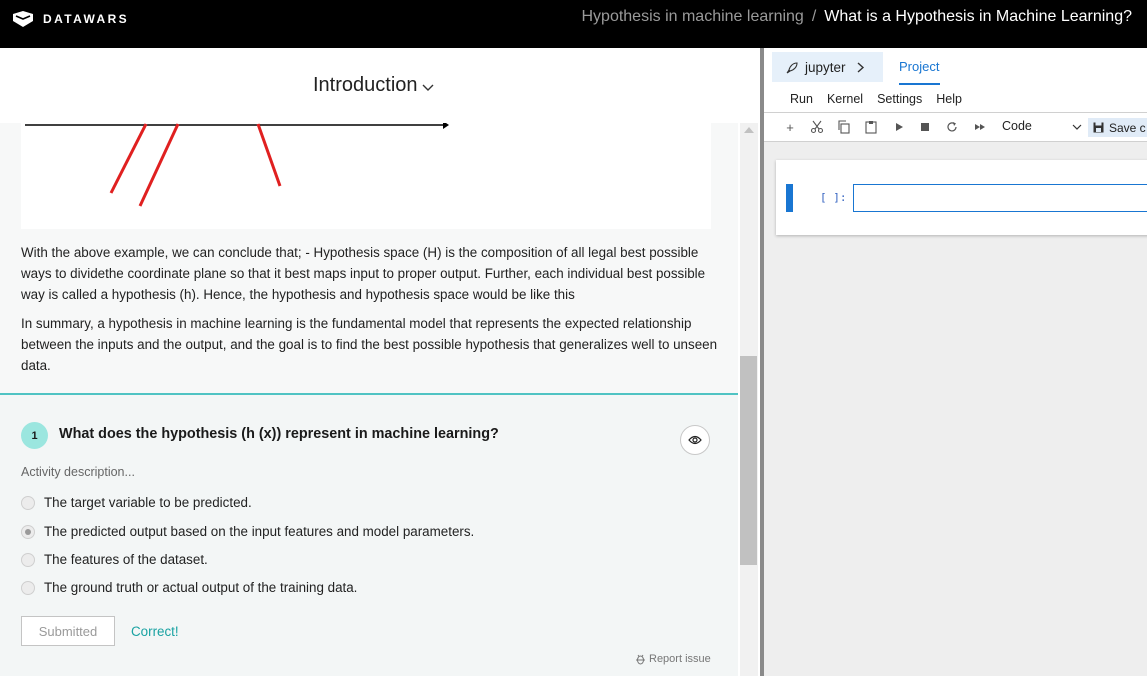 This screenshot has width=1147, height=676. I want to click on bug-icon, so click(640, 659).